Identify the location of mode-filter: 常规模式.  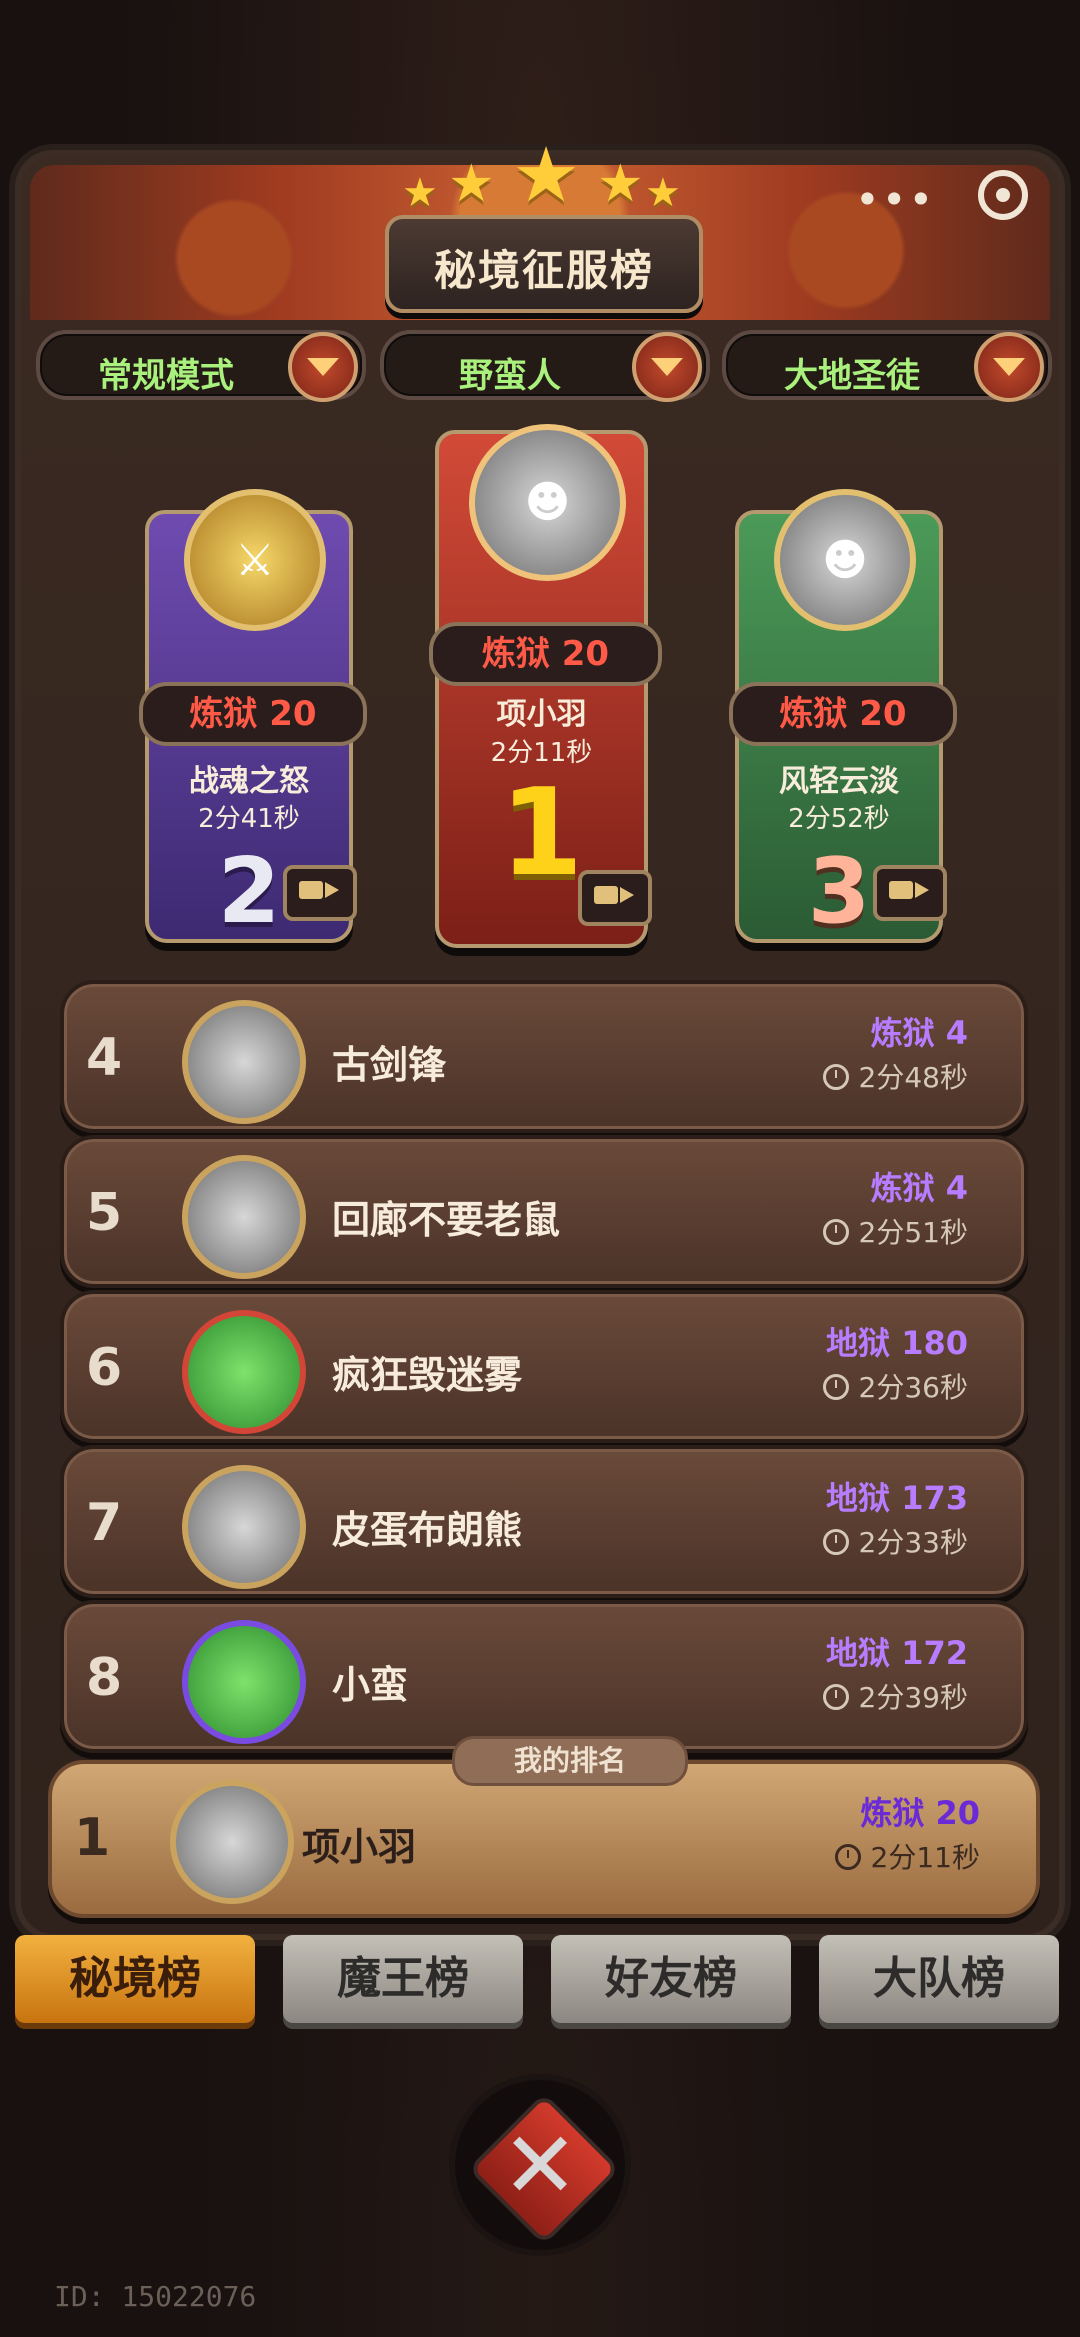
(201, 366).